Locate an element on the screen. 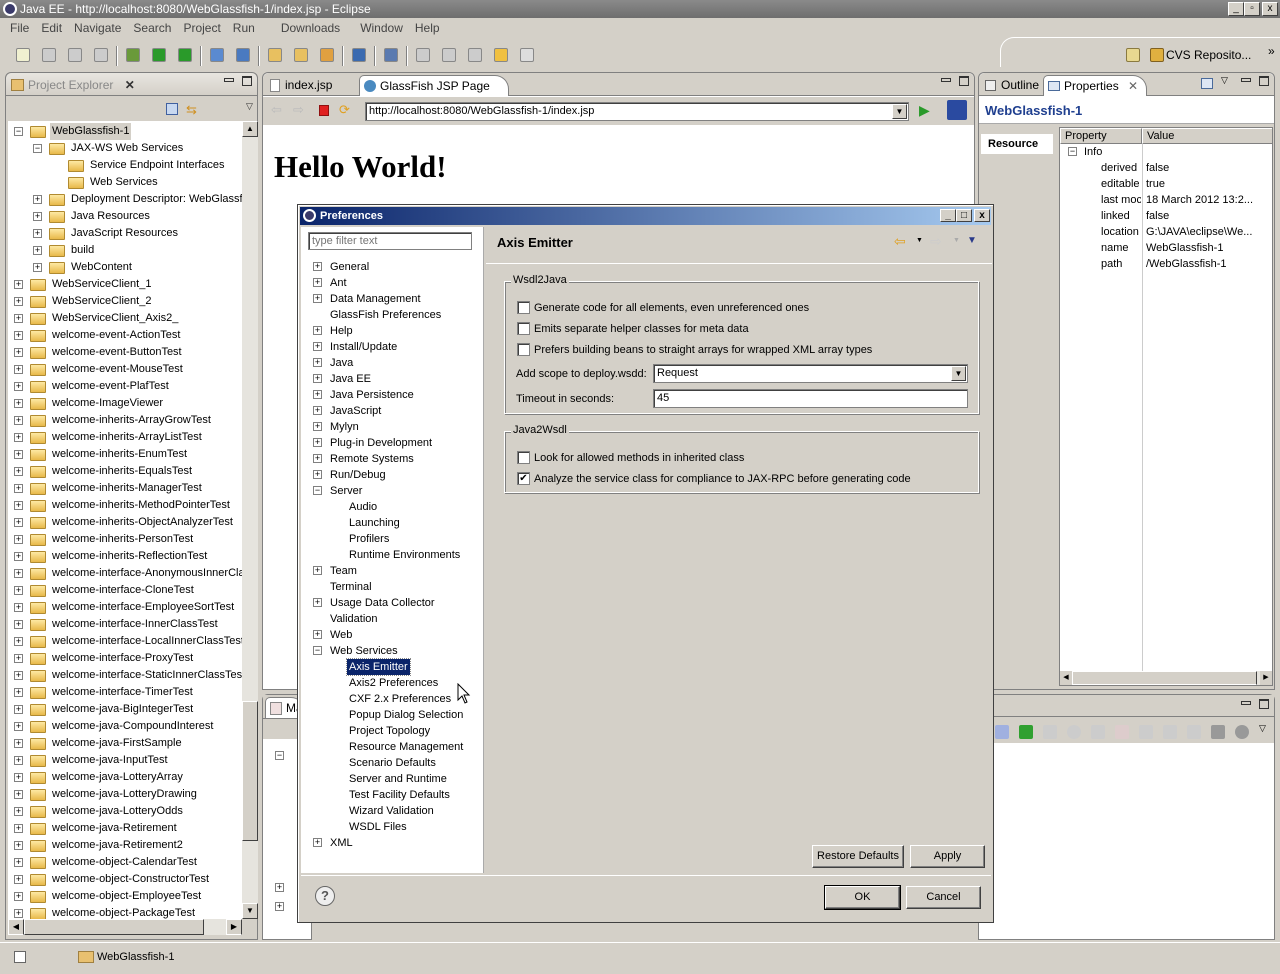  pref-tree-item: Audio is located at coordinates (391, 507).